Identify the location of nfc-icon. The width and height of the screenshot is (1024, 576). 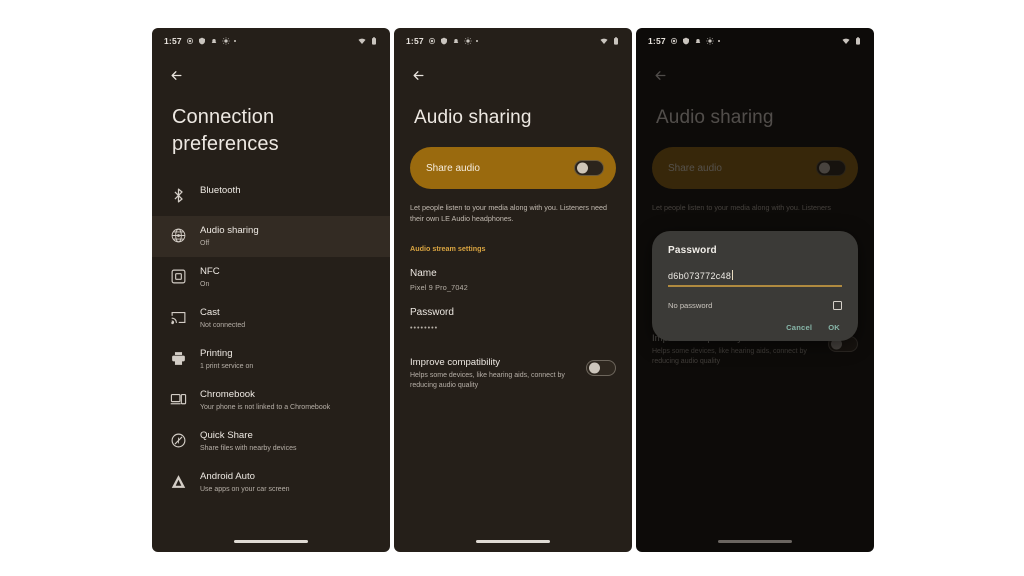
(178, 276).